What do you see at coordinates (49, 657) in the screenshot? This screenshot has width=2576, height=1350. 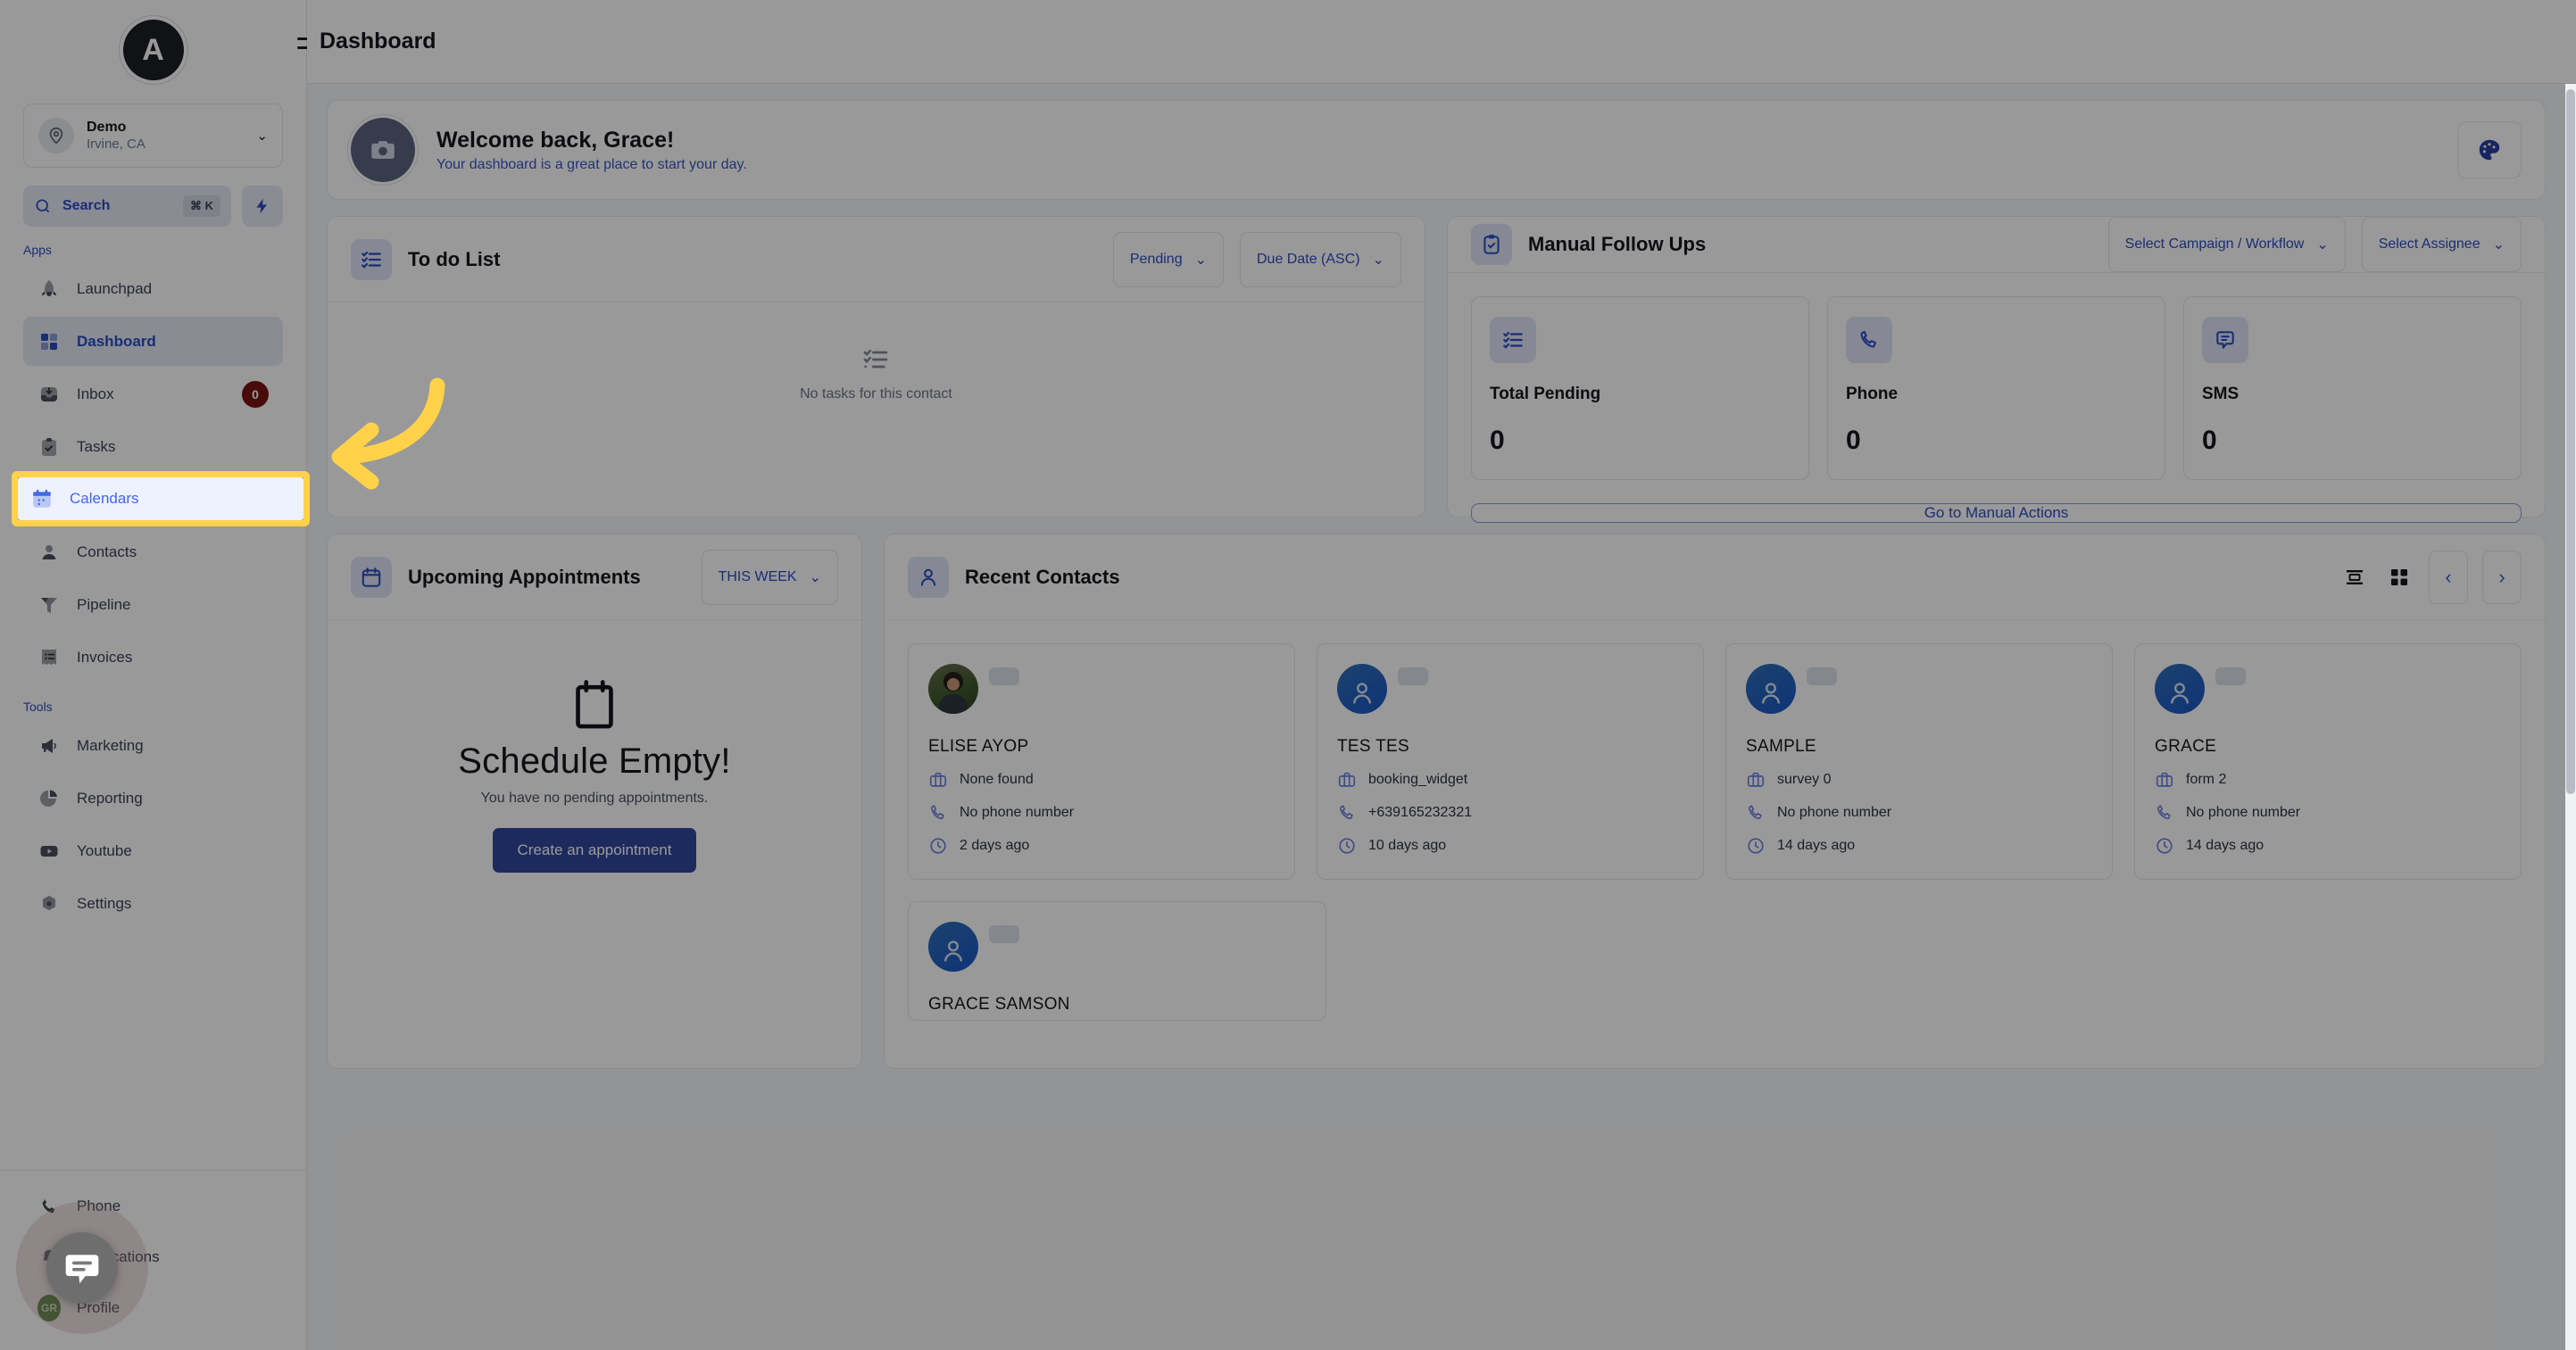 I see `receipt-icon` at bounding box center [49, 657].